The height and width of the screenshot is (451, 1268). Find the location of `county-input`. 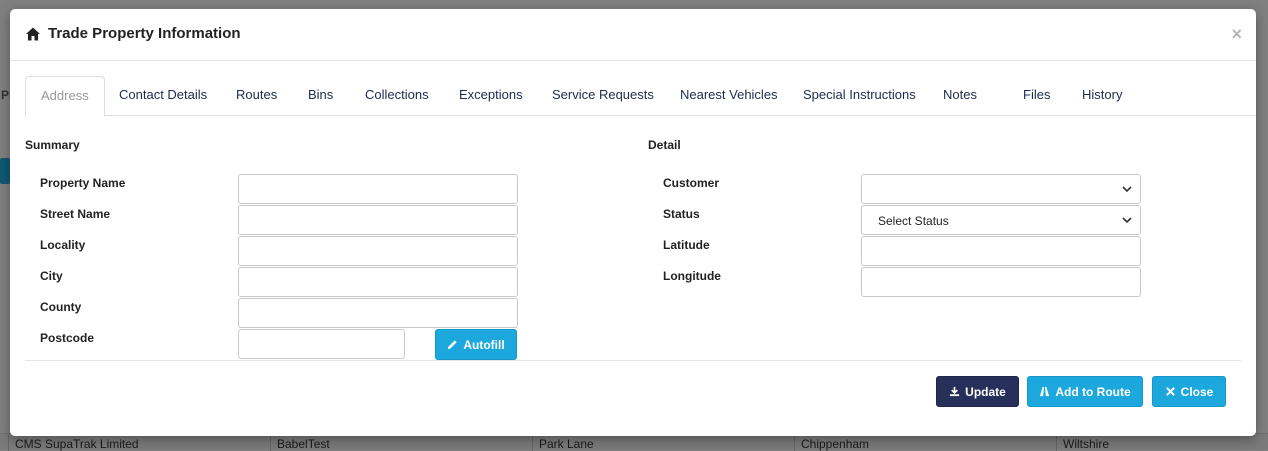

county-input is located at coordinates (378, 313).